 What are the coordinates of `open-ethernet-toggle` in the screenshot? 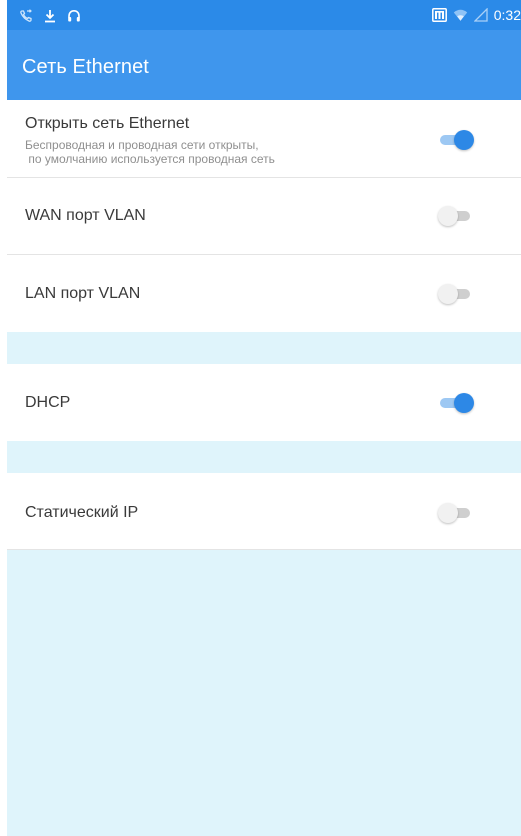 It's located at (457, 140).